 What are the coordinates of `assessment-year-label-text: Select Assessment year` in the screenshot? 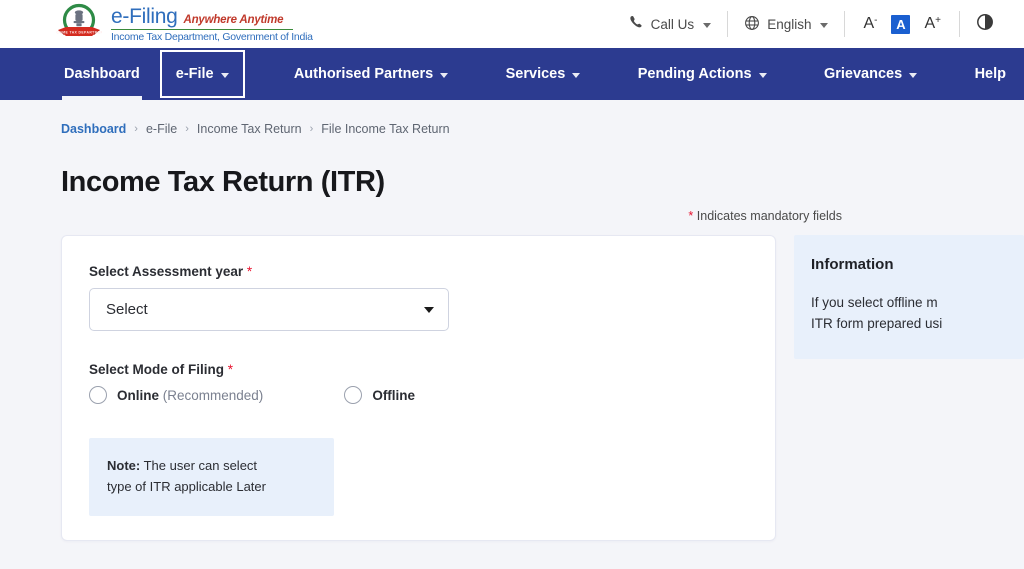 It's located at (166, 271).